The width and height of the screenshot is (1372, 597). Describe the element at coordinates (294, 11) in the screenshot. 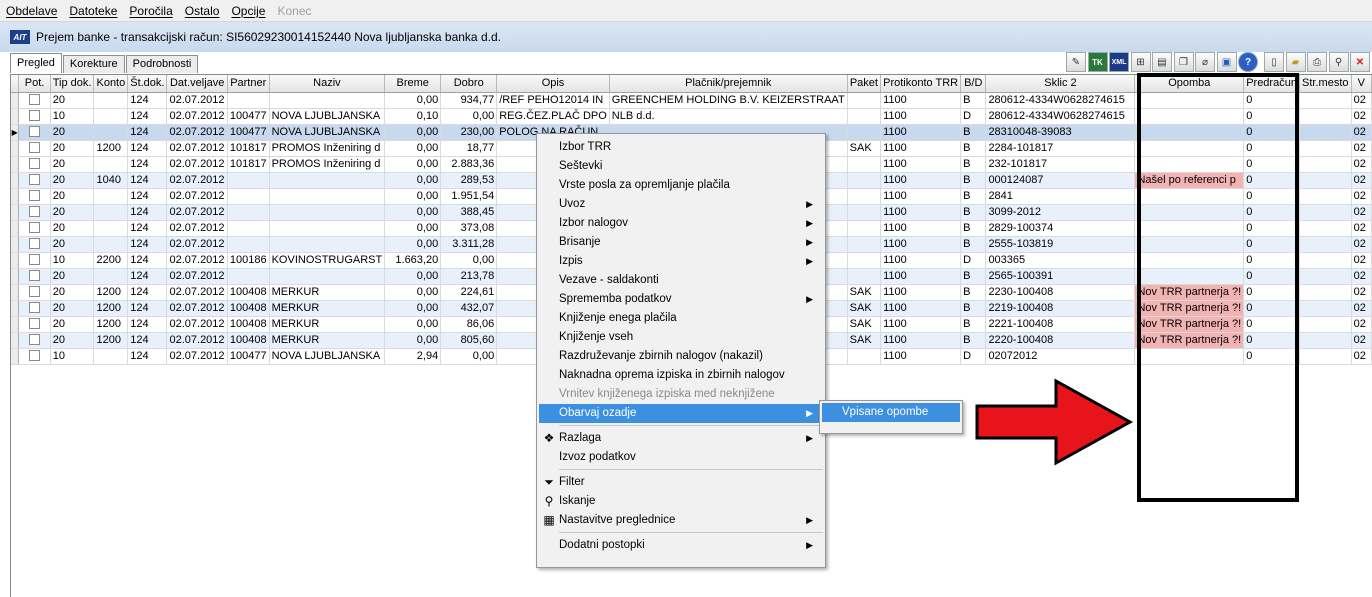

I see `menu-konec: Konec` at that location.